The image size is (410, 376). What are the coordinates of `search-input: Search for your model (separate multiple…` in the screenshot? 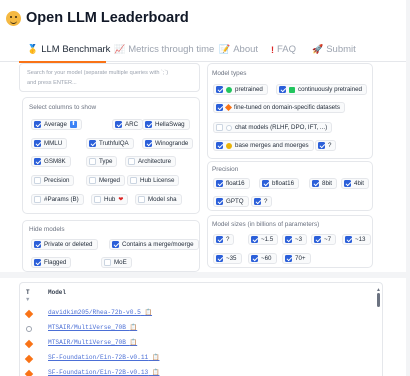 It's located at (109, 77).